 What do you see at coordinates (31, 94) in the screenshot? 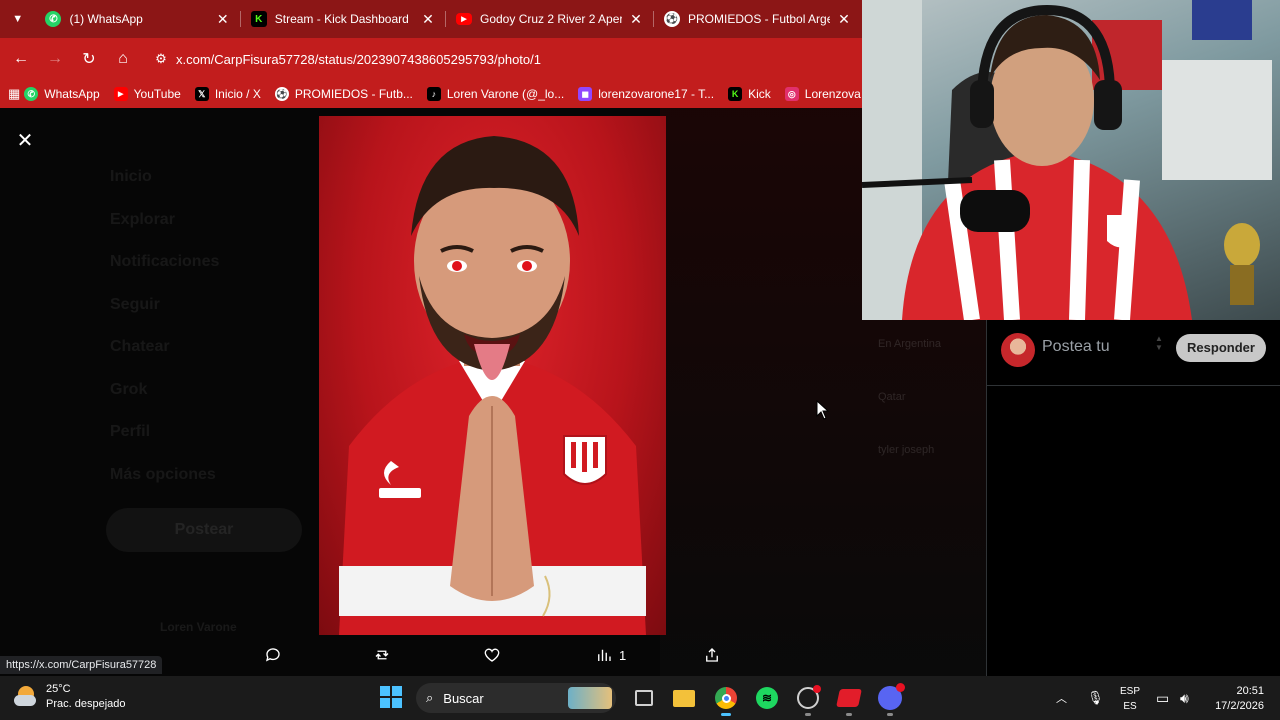
I see `whatsapp-icon: ✆` at bounding box center [31, 94].